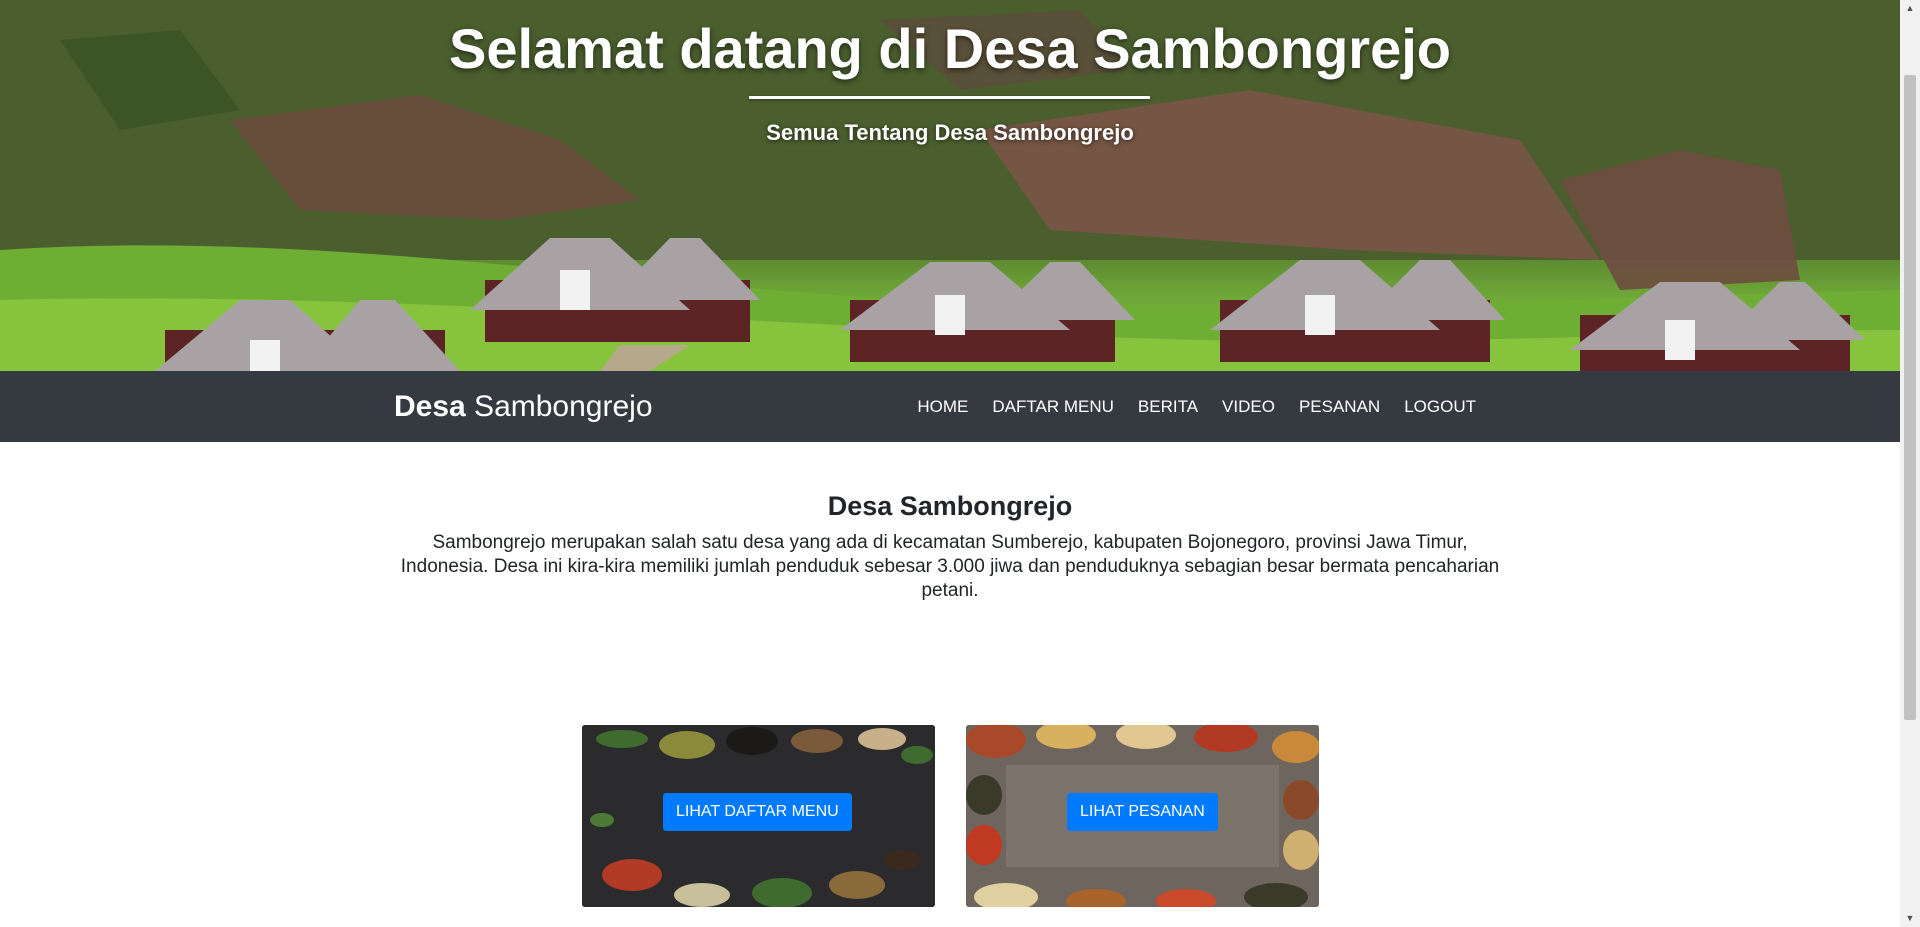  What do you see at coordinates (1339, 406) in the screenshot?
I see `nav-item-pesanan: PESANAN` at bounding box center [1339, 406].